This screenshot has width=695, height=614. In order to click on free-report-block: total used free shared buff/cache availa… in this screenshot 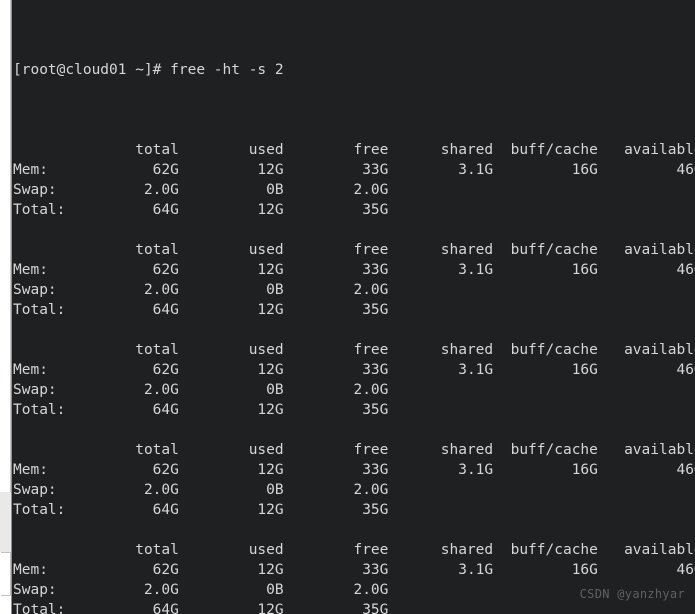, I will do `click(354, 577)`.